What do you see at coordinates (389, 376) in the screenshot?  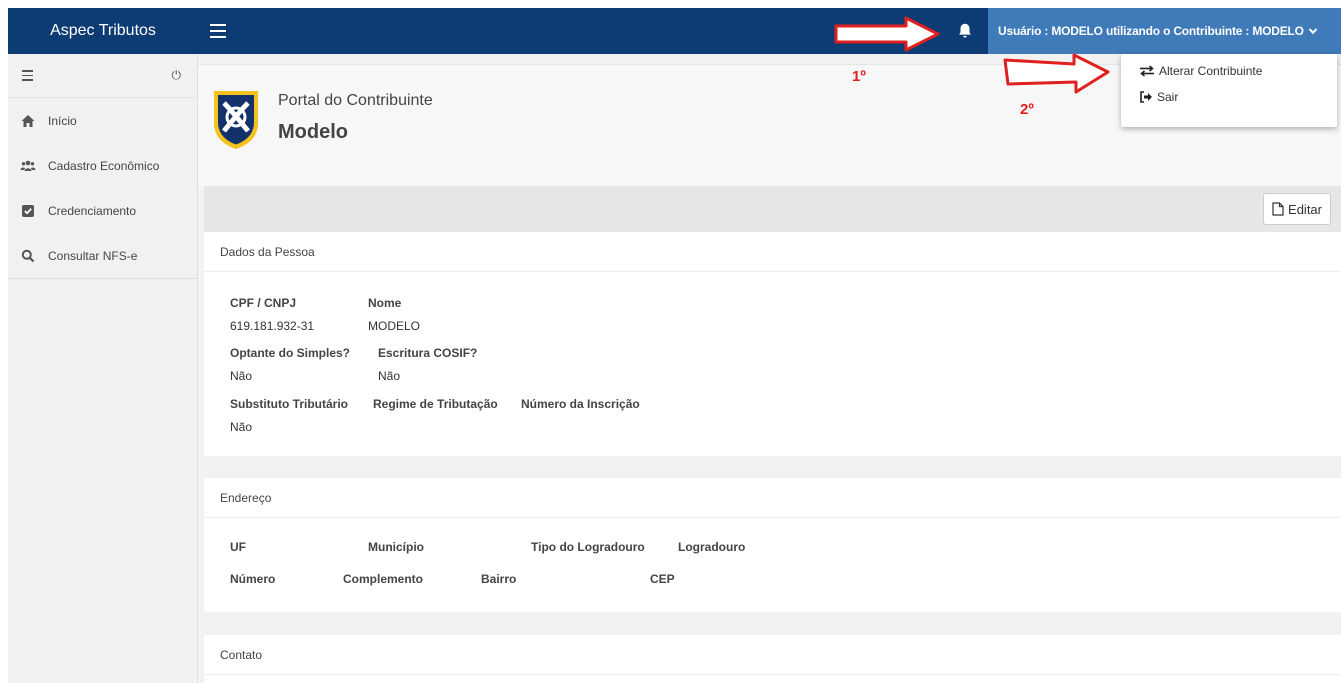 I see `cosif-value: Não` at bounding box center [389, 376].